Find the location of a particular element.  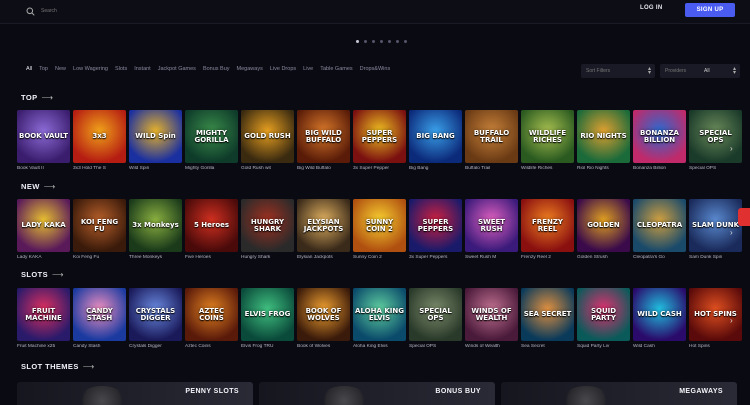

game-thumbnail: WILD CASH is located at coordinates (659, 314).